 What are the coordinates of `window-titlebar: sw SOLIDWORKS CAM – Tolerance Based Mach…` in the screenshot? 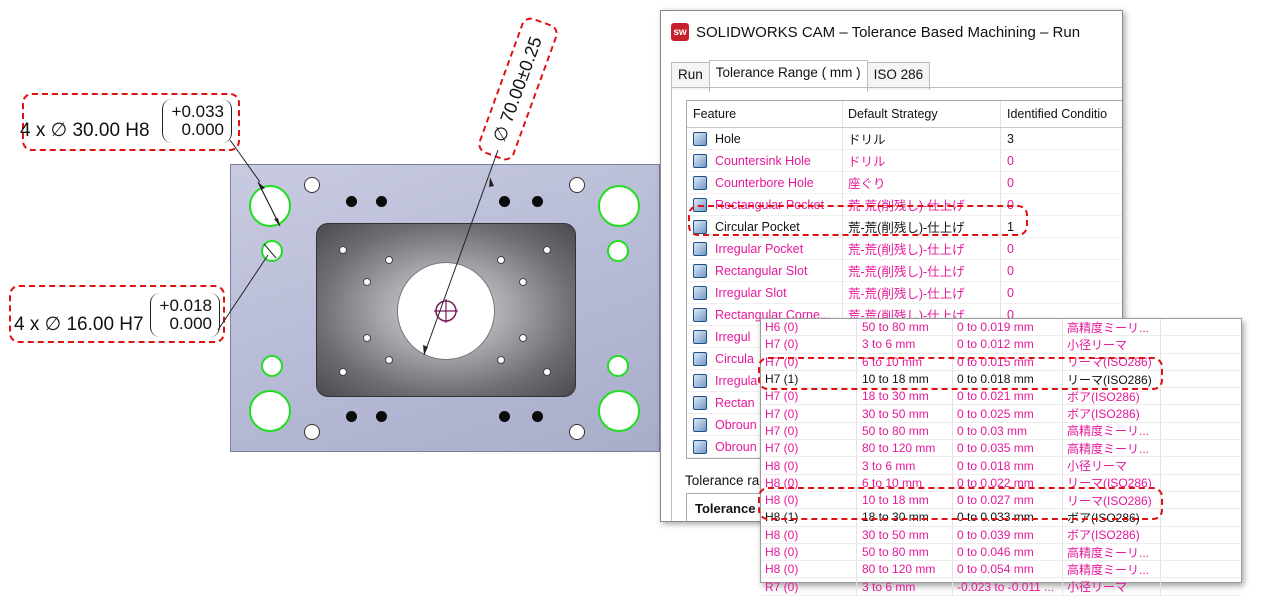 It's located at (891, 32).